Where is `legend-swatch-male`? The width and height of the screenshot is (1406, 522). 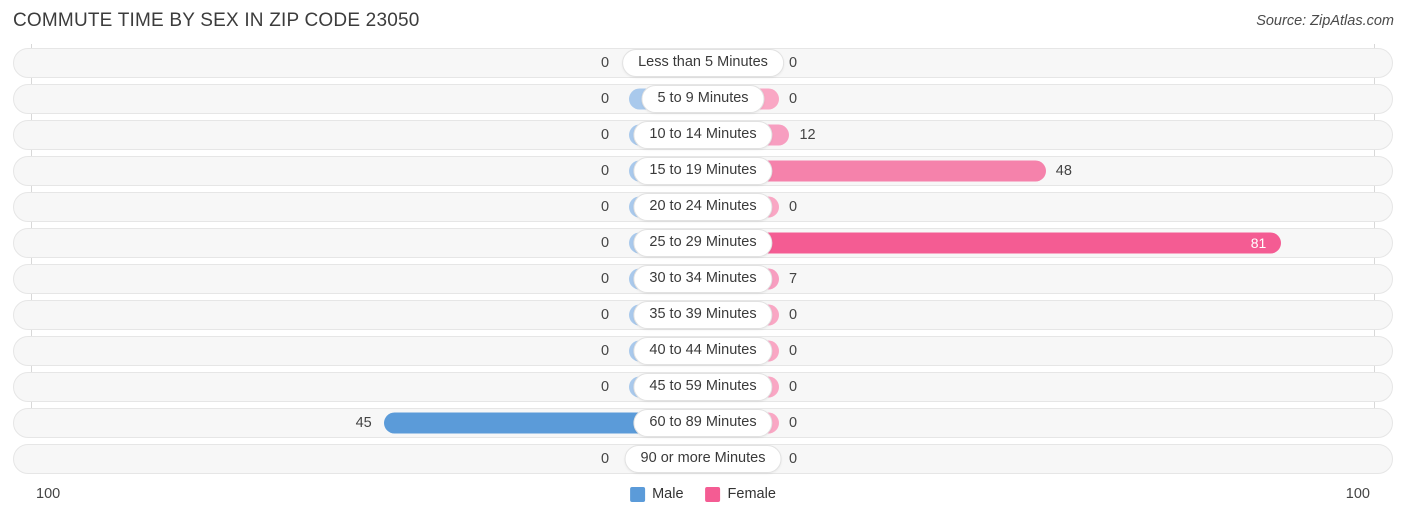 legend-swatch-male is located at coordinates (638, 494).